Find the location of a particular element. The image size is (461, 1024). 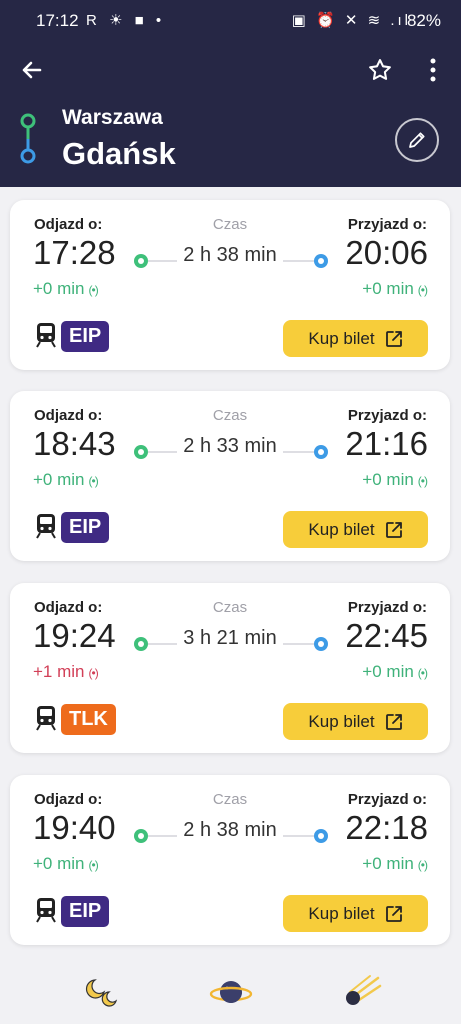

edit-route-button is located at coordinates (417, 140).